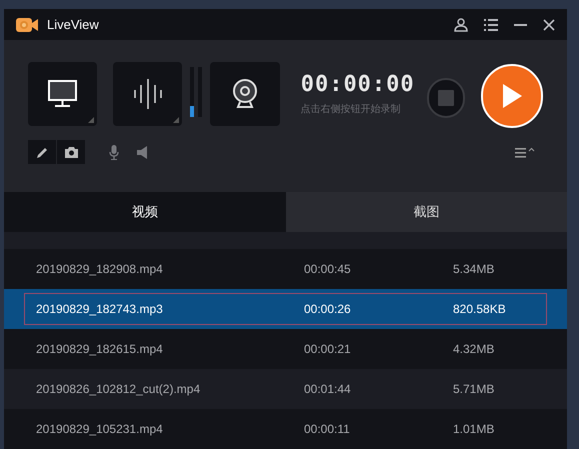 Image resolution: width=579 pixels, height=449 pixels. I want to click on file-size: 5.34MB, so click(473, 269).